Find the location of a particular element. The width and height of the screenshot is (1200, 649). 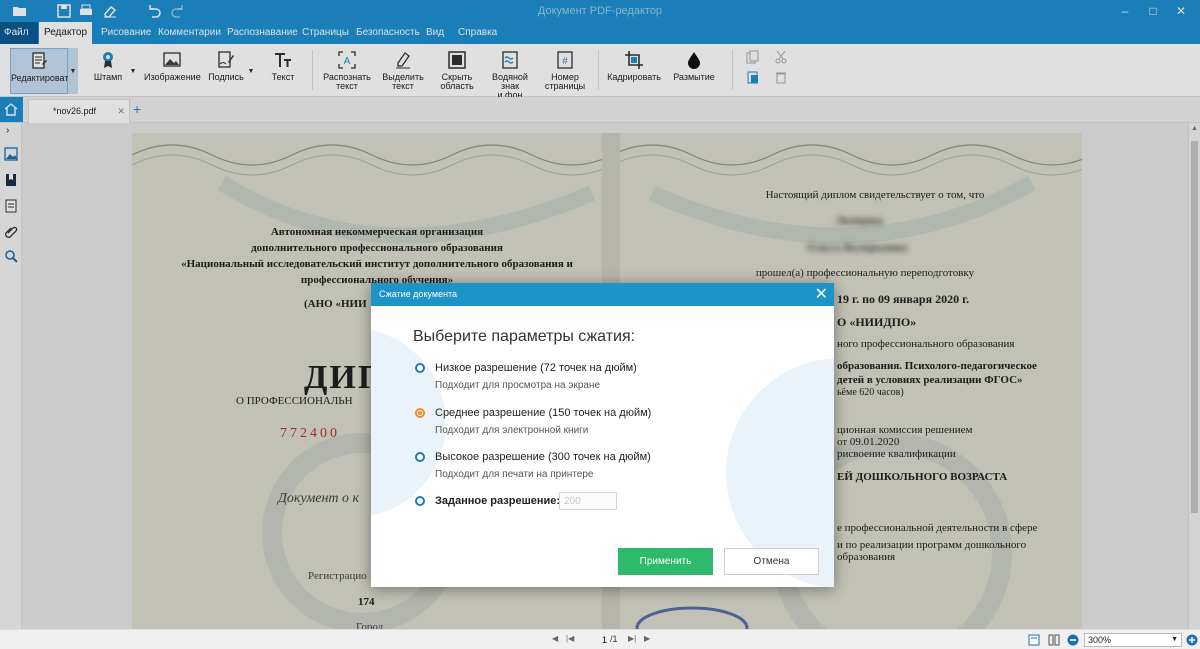

cancel-button: Отмена is located at coordinates (771, 561).